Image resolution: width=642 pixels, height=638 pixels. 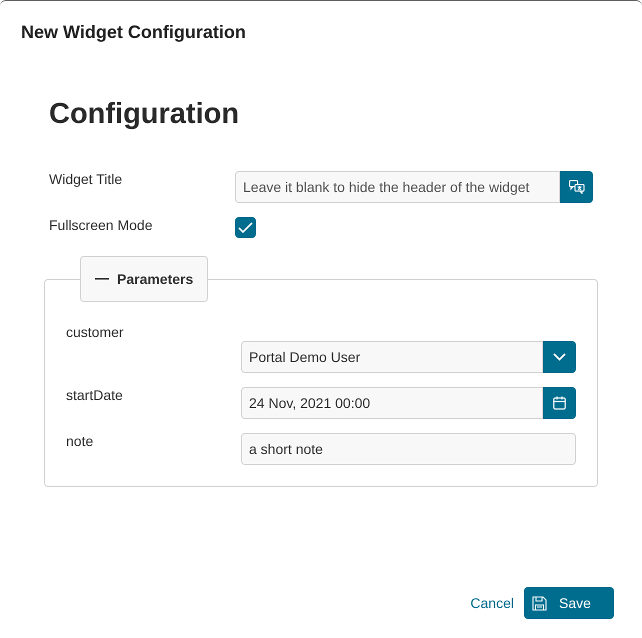 I want to click on chevron-down-icon, so click(x=559, y=357).